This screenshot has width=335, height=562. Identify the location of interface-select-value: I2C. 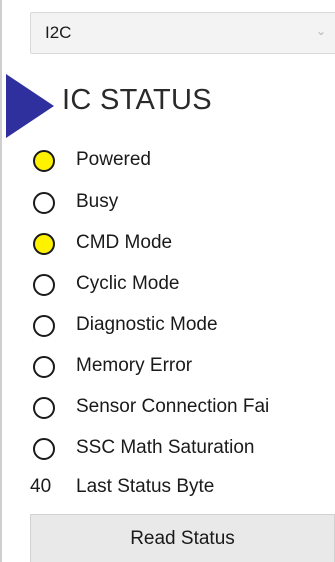
(58, 32).